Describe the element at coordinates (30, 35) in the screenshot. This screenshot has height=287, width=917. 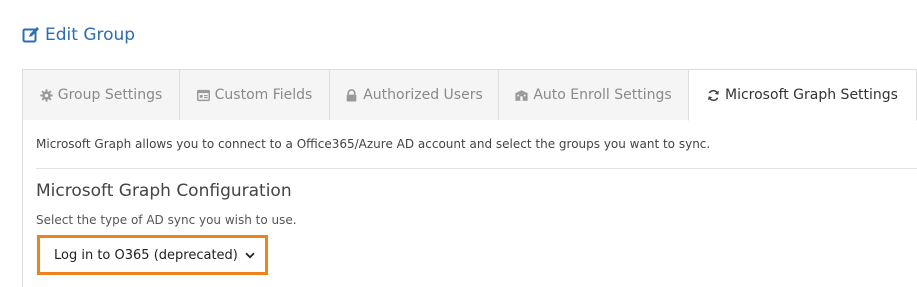
I see `edit-icon` at that location.